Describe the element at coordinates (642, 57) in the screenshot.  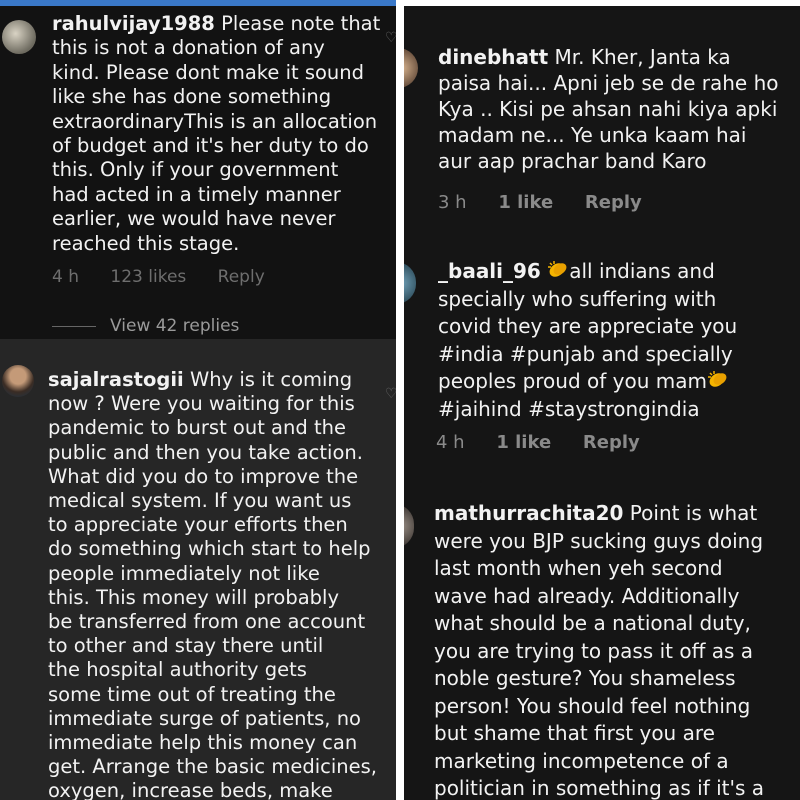
I see `comment-line: Mr. Kher, Janta ka` at that location.